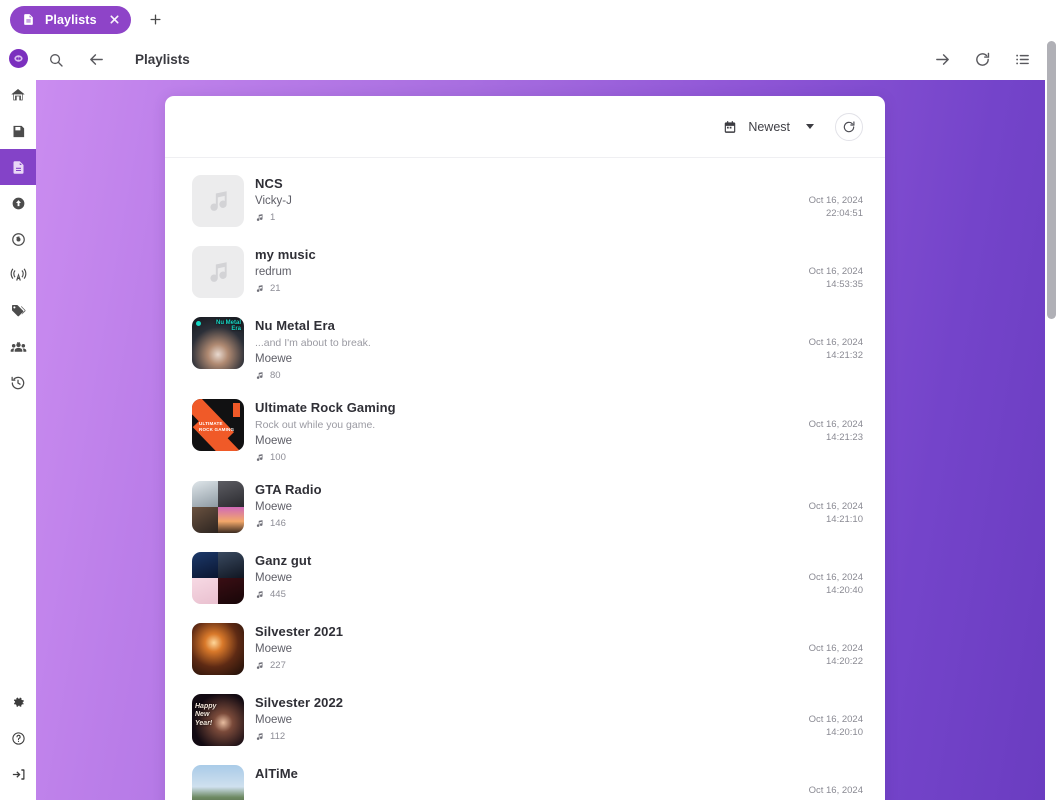  What do you see at coordinates (18, 311) in the screenshot?
I see `sidebar-item-tags` at bounding box center [18, 311].